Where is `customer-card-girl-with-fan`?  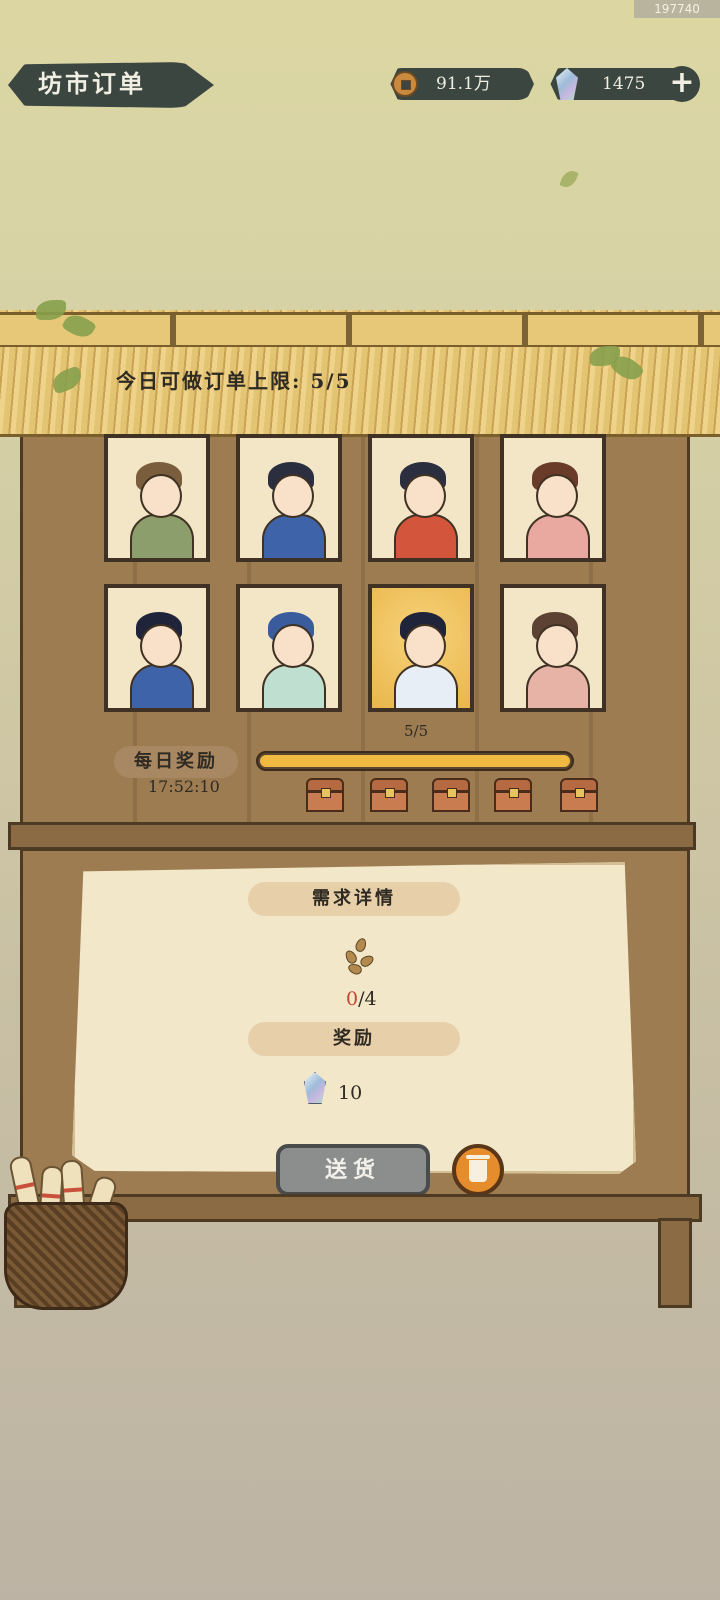
customer-card-girl-with-fan is located at coordinates (553, 498).